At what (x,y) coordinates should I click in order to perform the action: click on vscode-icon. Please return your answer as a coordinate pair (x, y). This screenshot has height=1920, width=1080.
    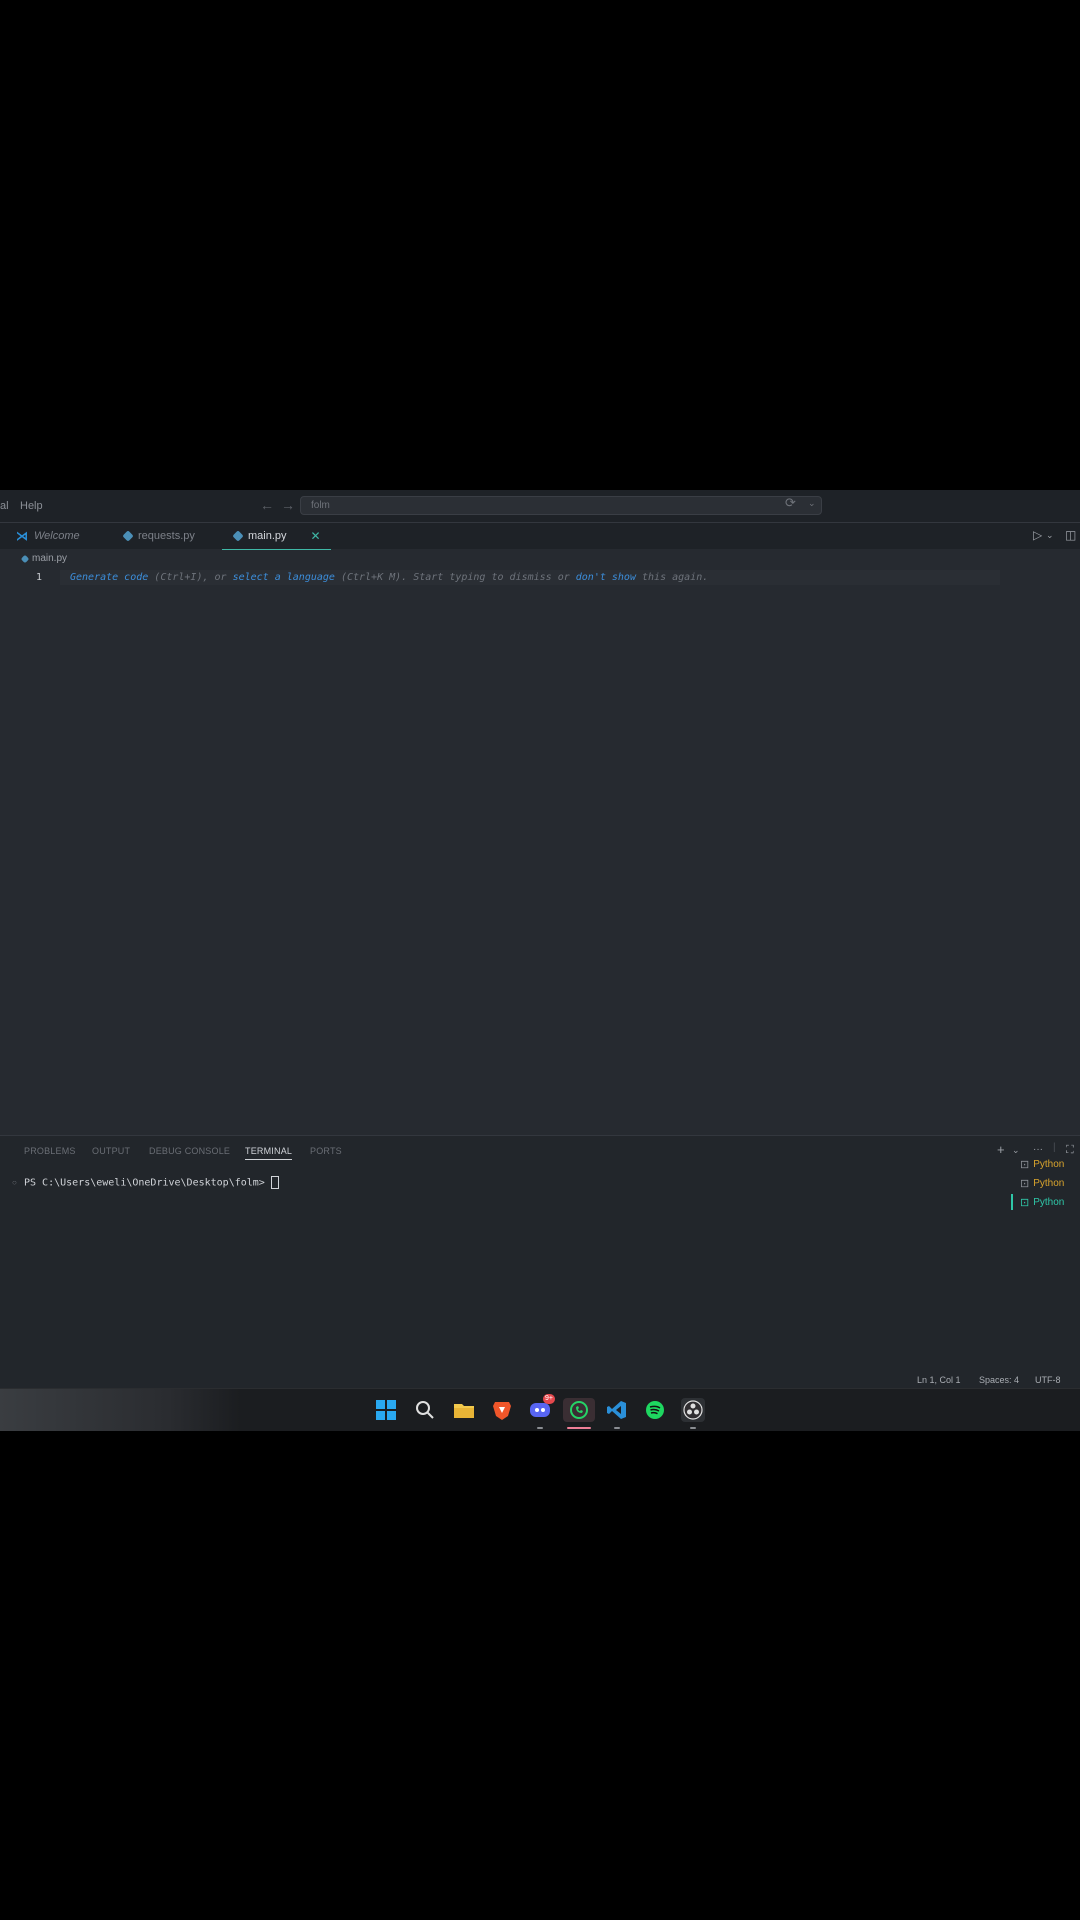
    Looking at the image, I should click on (617, 1410).